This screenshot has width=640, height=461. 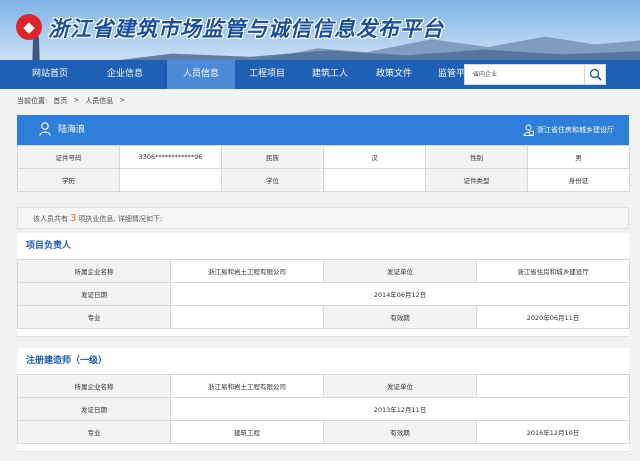 What do you see at coordinates (72, 130) in the screenshot?
I see `person-name: 陆海浪` at bounding box center [72, 130].